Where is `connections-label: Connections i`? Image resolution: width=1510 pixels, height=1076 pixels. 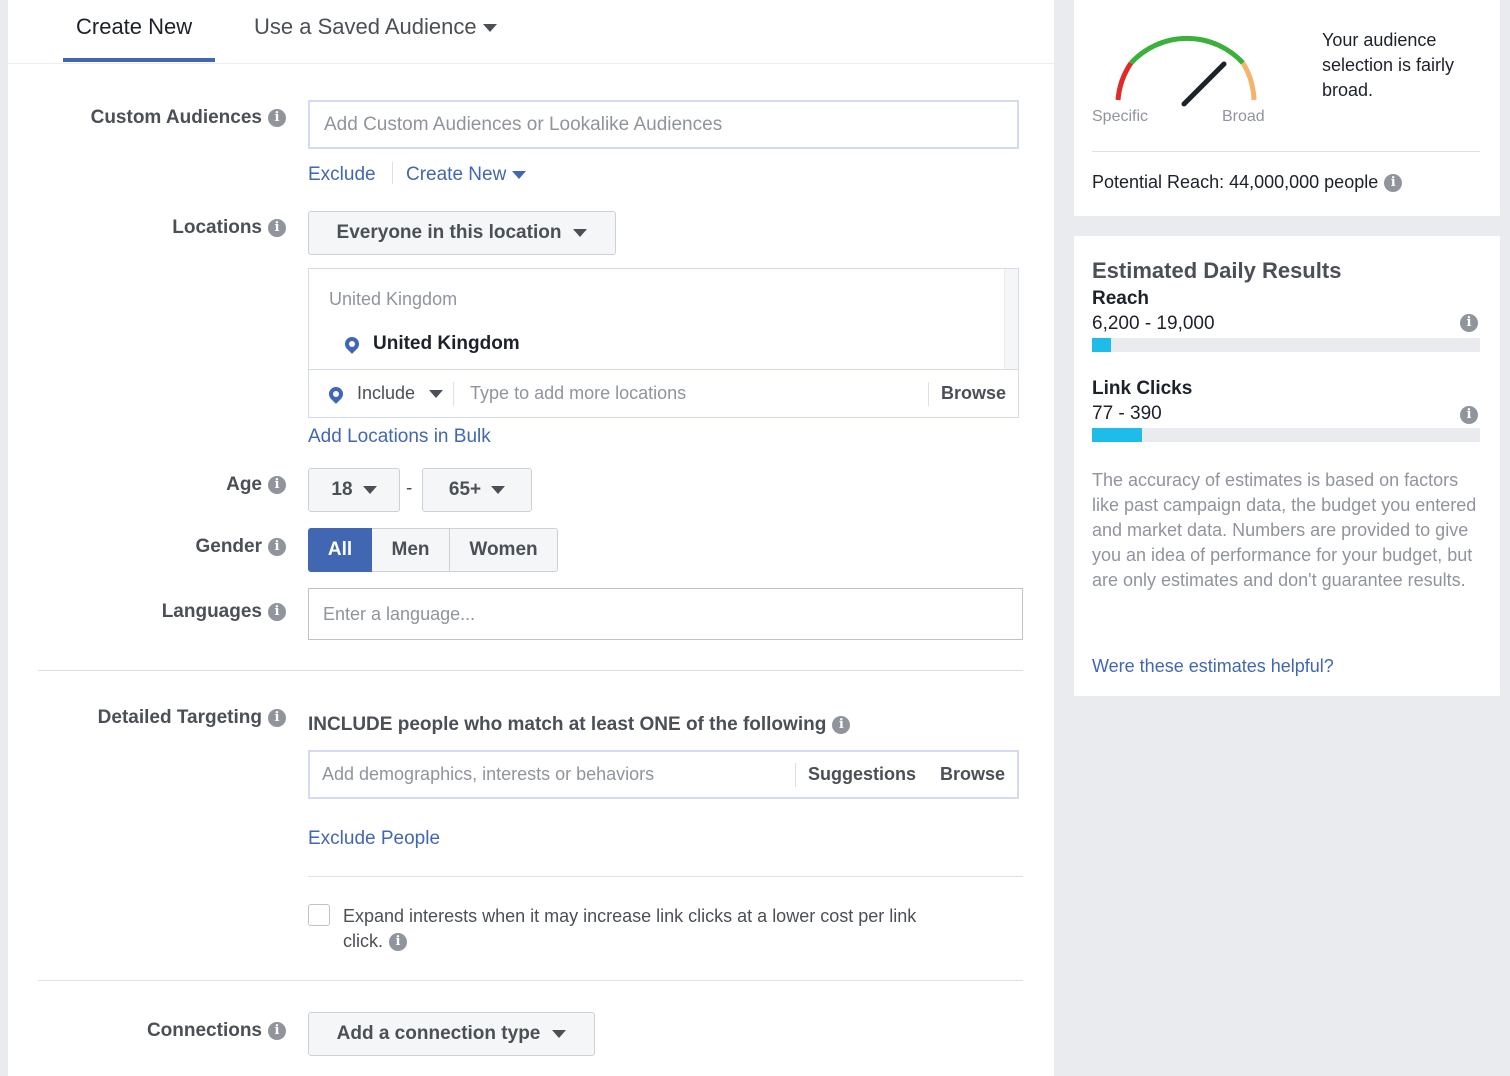 connections-label: Connections i is located at coordinates (216, 1031).